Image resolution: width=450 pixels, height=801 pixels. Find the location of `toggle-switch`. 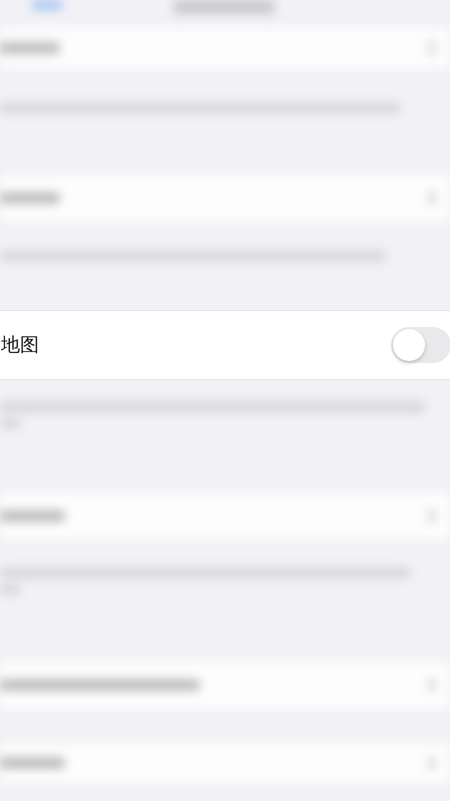

toggle-switch is located at coordinates (420, 345).